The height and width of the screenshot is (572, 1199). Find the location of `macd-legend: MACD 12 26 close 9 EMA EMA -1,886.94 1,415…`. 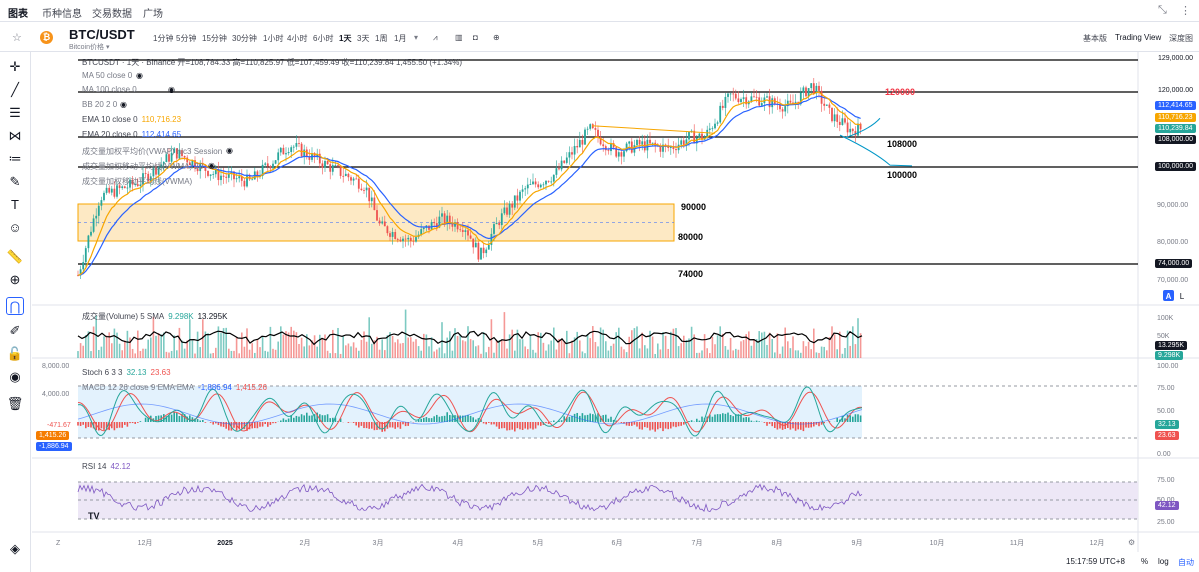

macd-legend: MACD 12 26 close 9 EMA EMA -1,886.94 1,415… is located at coordinates (176, 387).